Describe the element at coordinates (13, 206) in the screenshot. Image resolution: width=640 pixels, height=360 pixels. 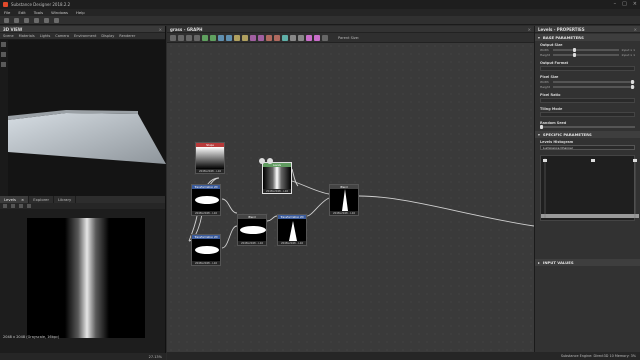
I see `tiling-icon` at that location.